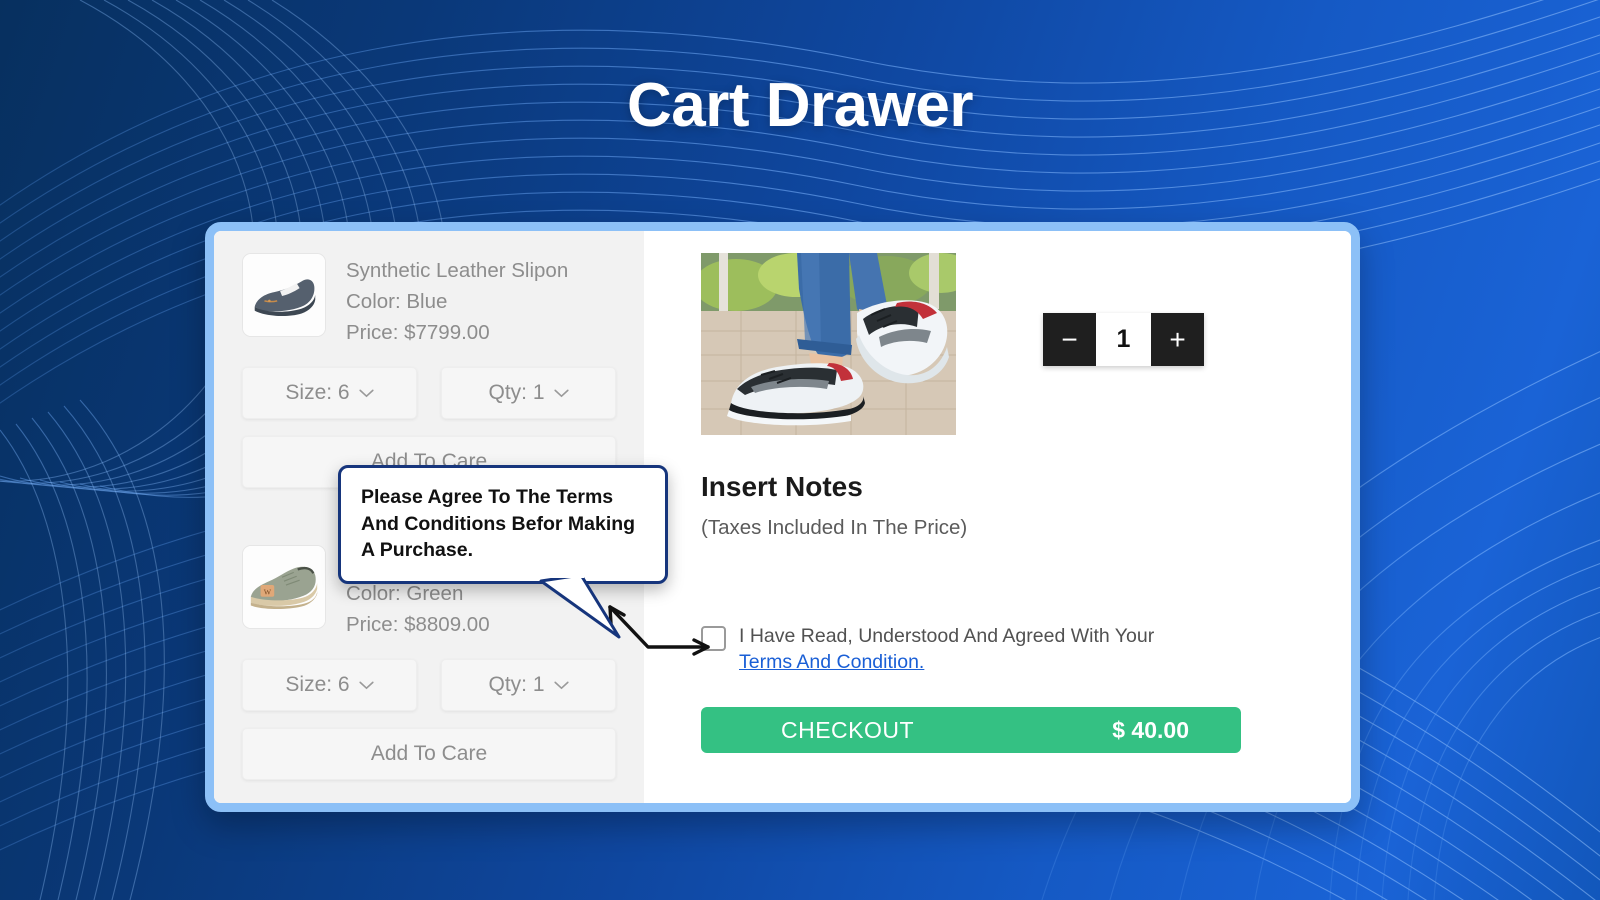 This screenshot has width=1600, height=900. I want to click on product-thumbnail: W, so click(284, 587).